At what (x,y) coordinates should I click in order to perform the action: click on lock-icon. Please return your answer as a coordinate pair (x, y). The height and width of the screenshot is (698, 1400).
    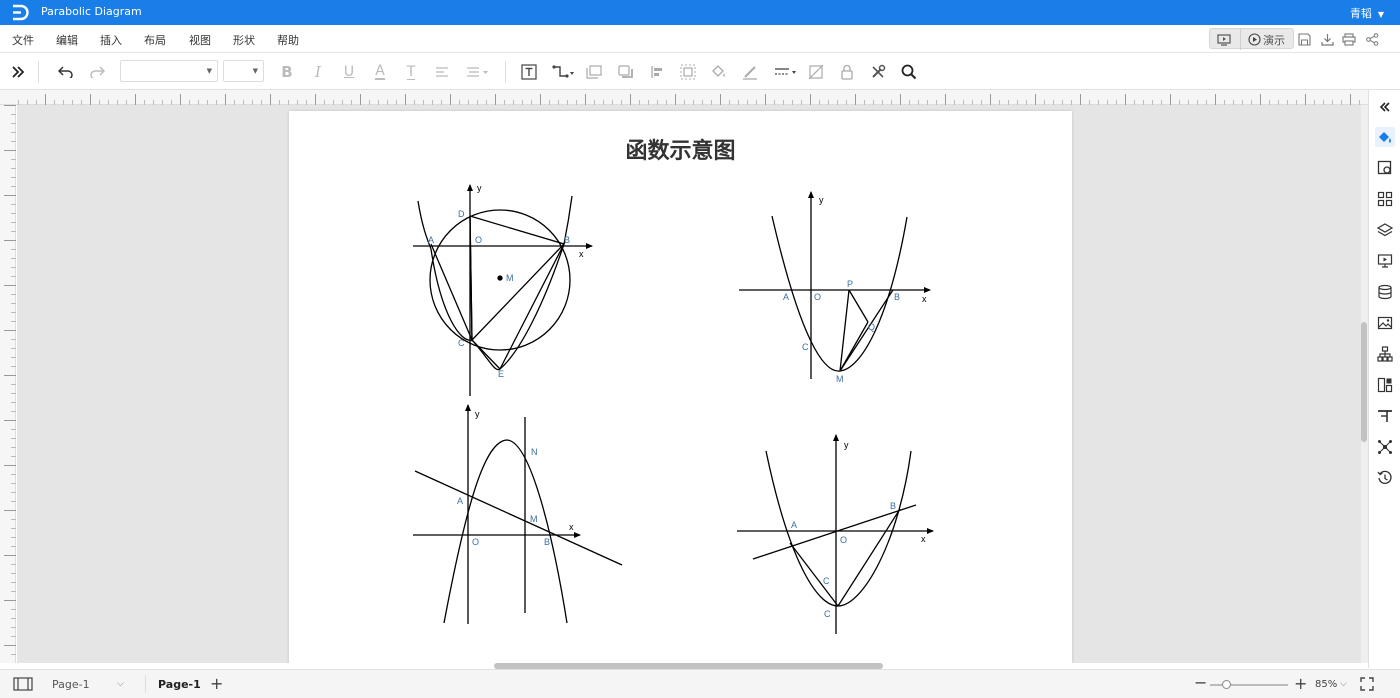
    Looking at the image, I should click on (847, 72).